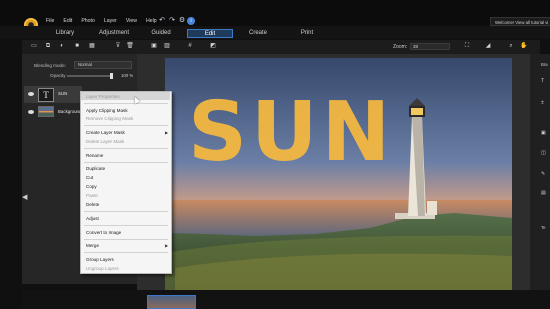 Image resolution: width=550 pixels, height=309 pixels. Describe the element at coordinates (154, 46) in the screenshot. I see `view-toggle-icon: ▣` at that location.